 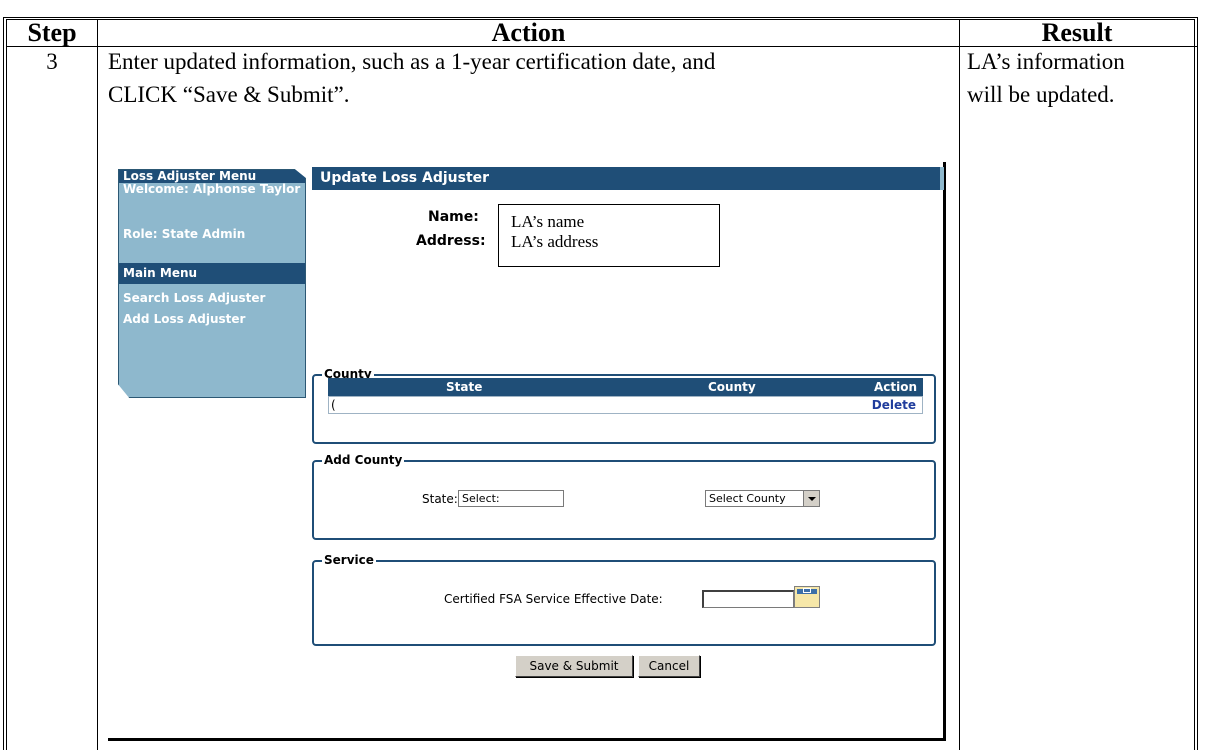 I want to click on page-title-bar: Update Loss Adjuster, so click(x=628, y=178).